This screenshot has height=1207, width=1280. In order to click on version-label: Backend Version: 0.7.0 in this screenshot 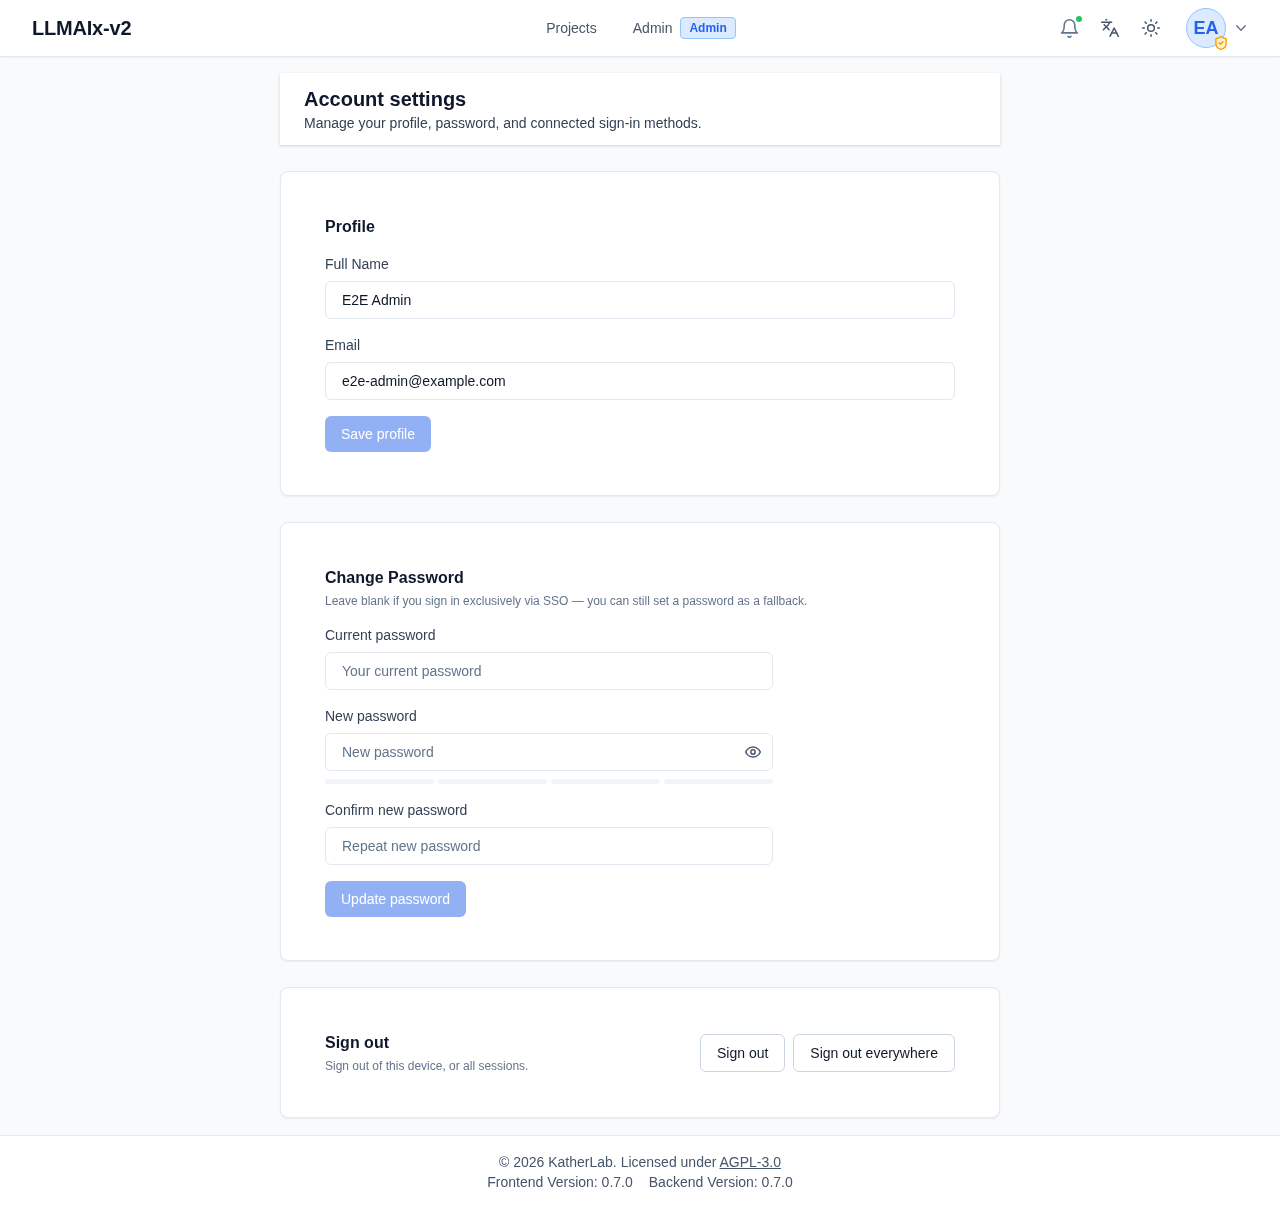, I will do `click(720, 1182)`.